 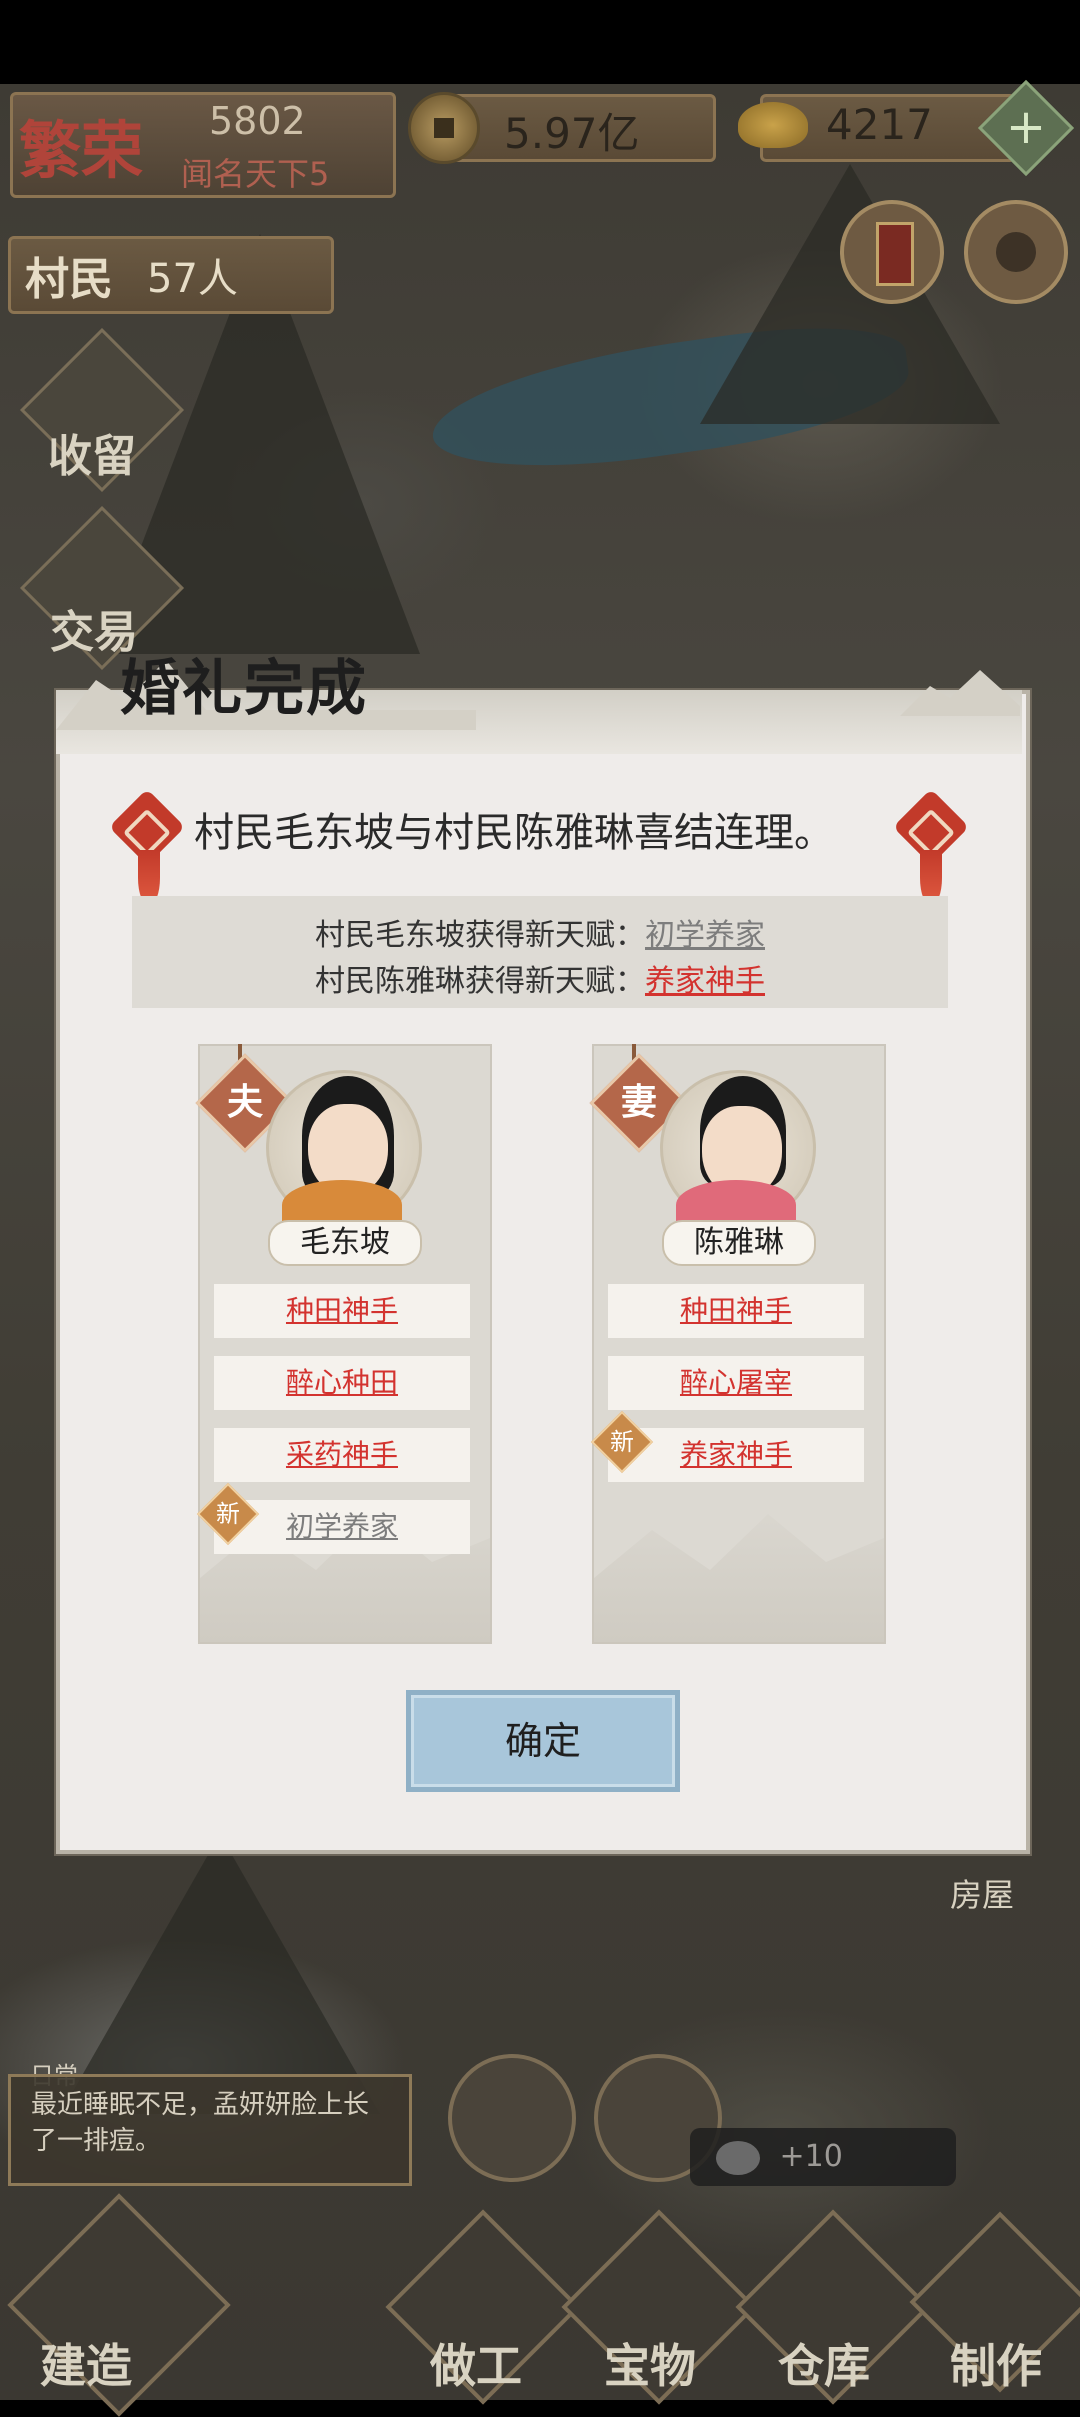 I want to click on talent-line-wife: 村民陈雅琳获得新天赋：养家神手, so click(x=540, y=981).